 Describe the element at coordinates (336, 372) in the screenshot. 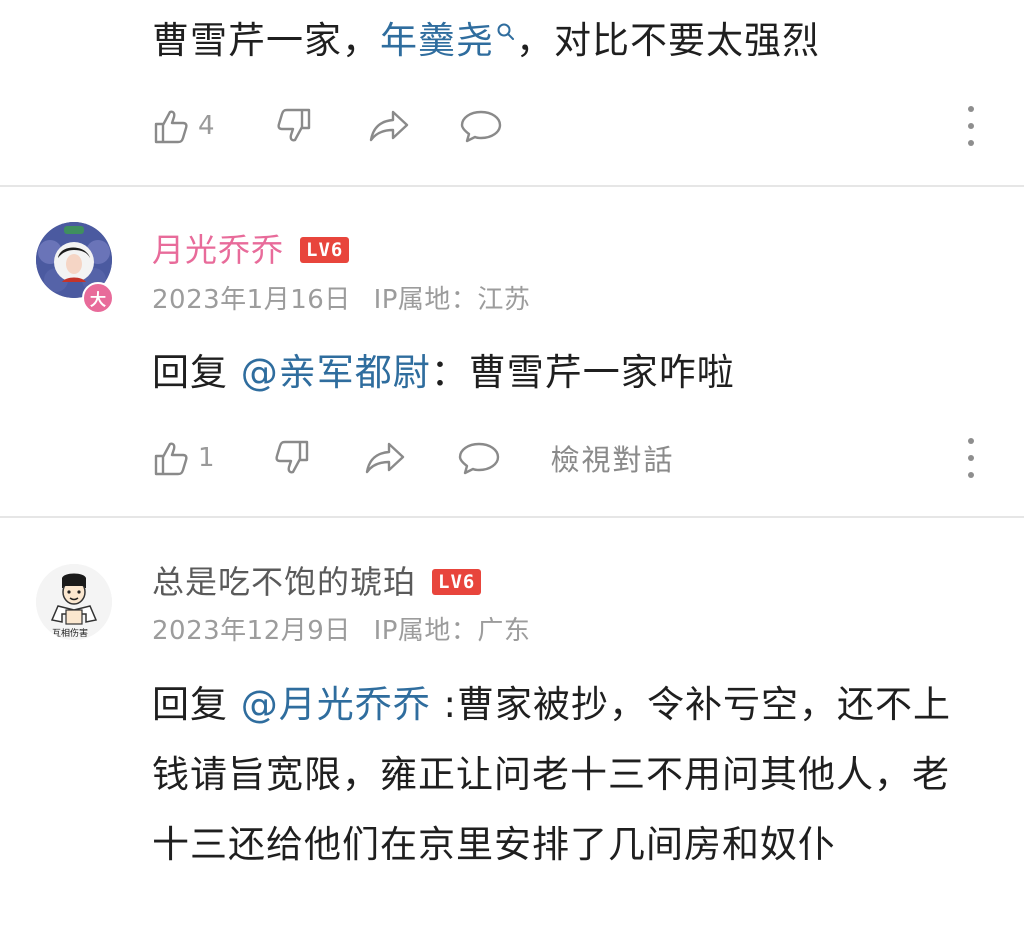

I see `mention-link: @亲军都尉` at that location.